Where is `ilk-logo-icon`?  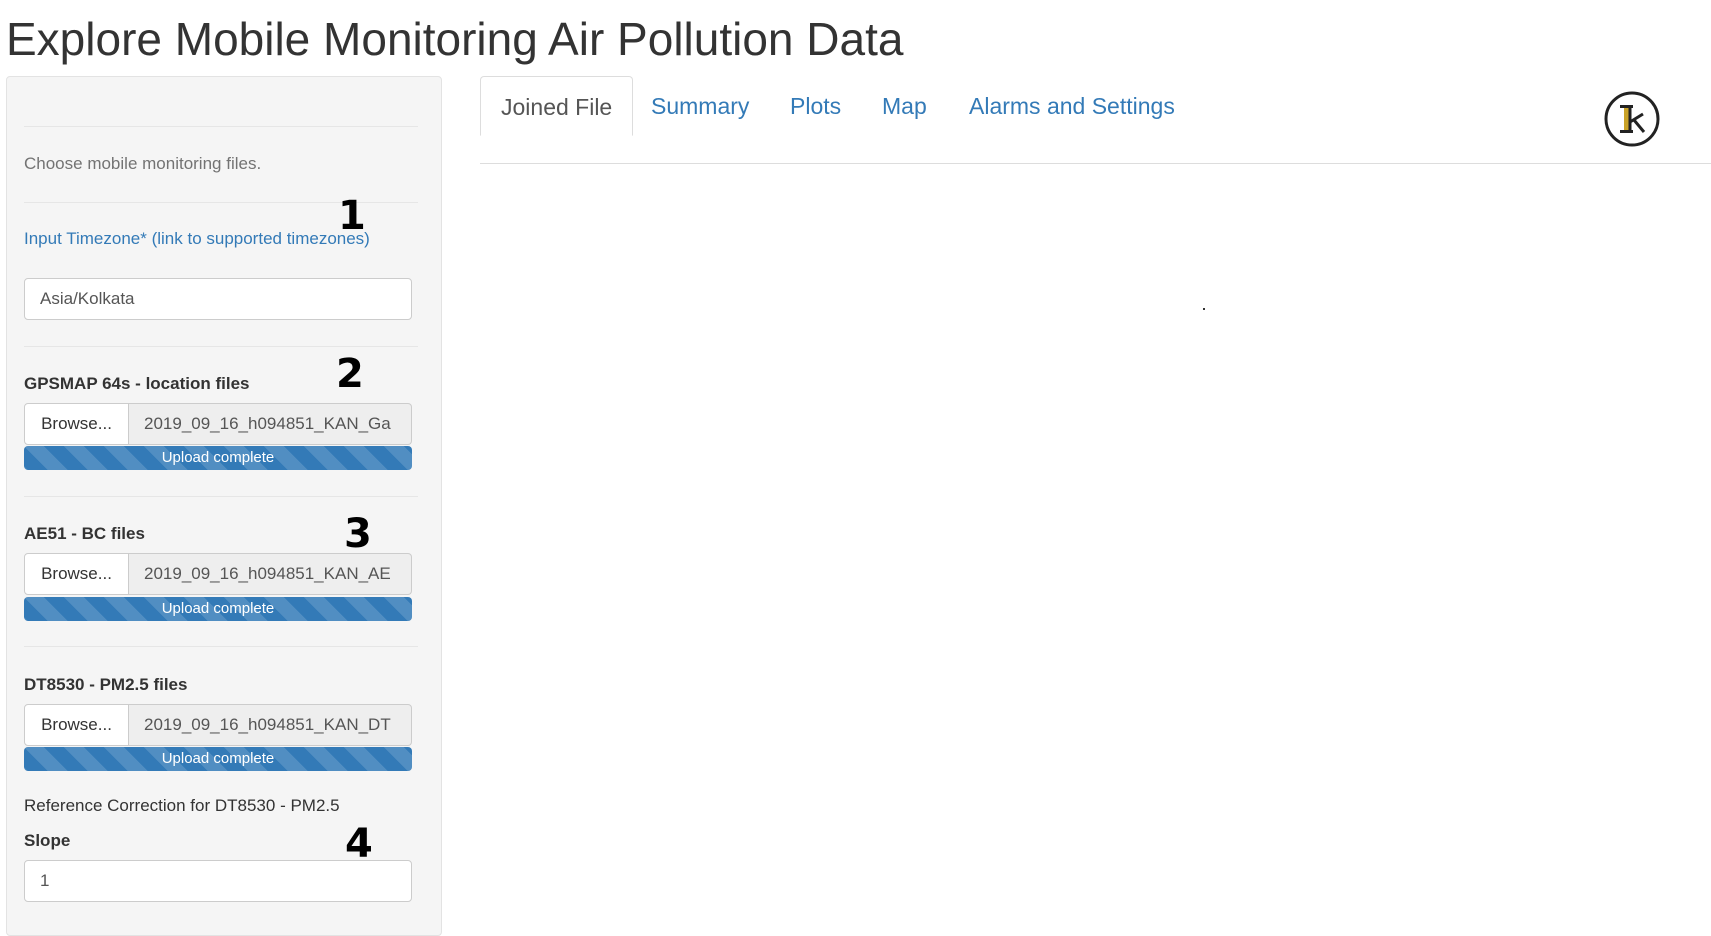
ilk-logo-icon is located at coordinates (1632, 119).